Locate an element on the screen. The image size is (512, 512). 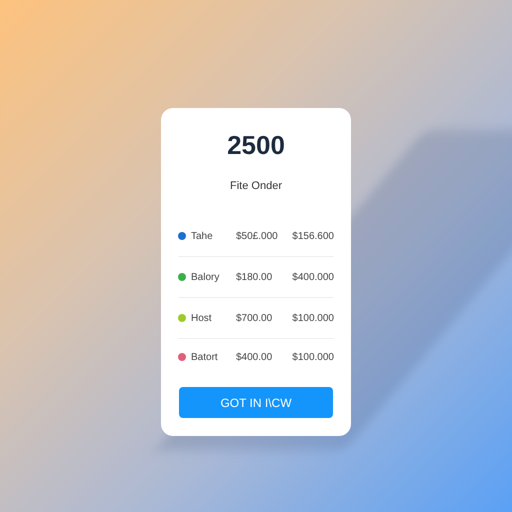
get-button: GOT IN I\CW is located at coordinates (256, 402).